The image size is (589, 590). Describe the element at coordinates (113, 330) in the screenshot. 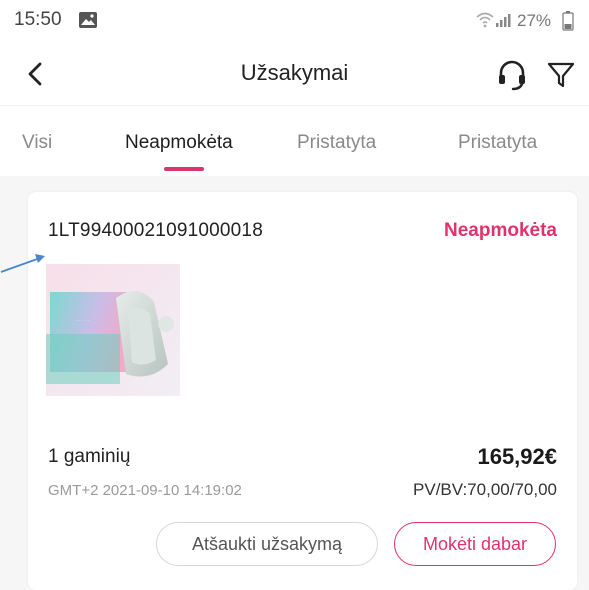

I see `product-thumbnail: · · · · ·` at that location.